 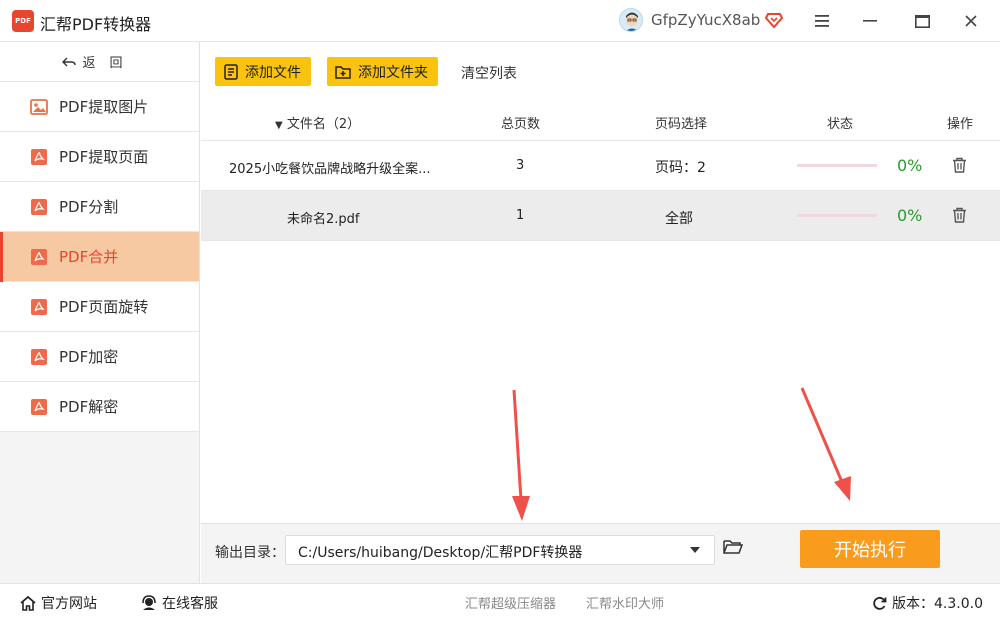 I want to click on sidebar-item-pdf-encrypt: PDF加密, so click(x=99, y=357).